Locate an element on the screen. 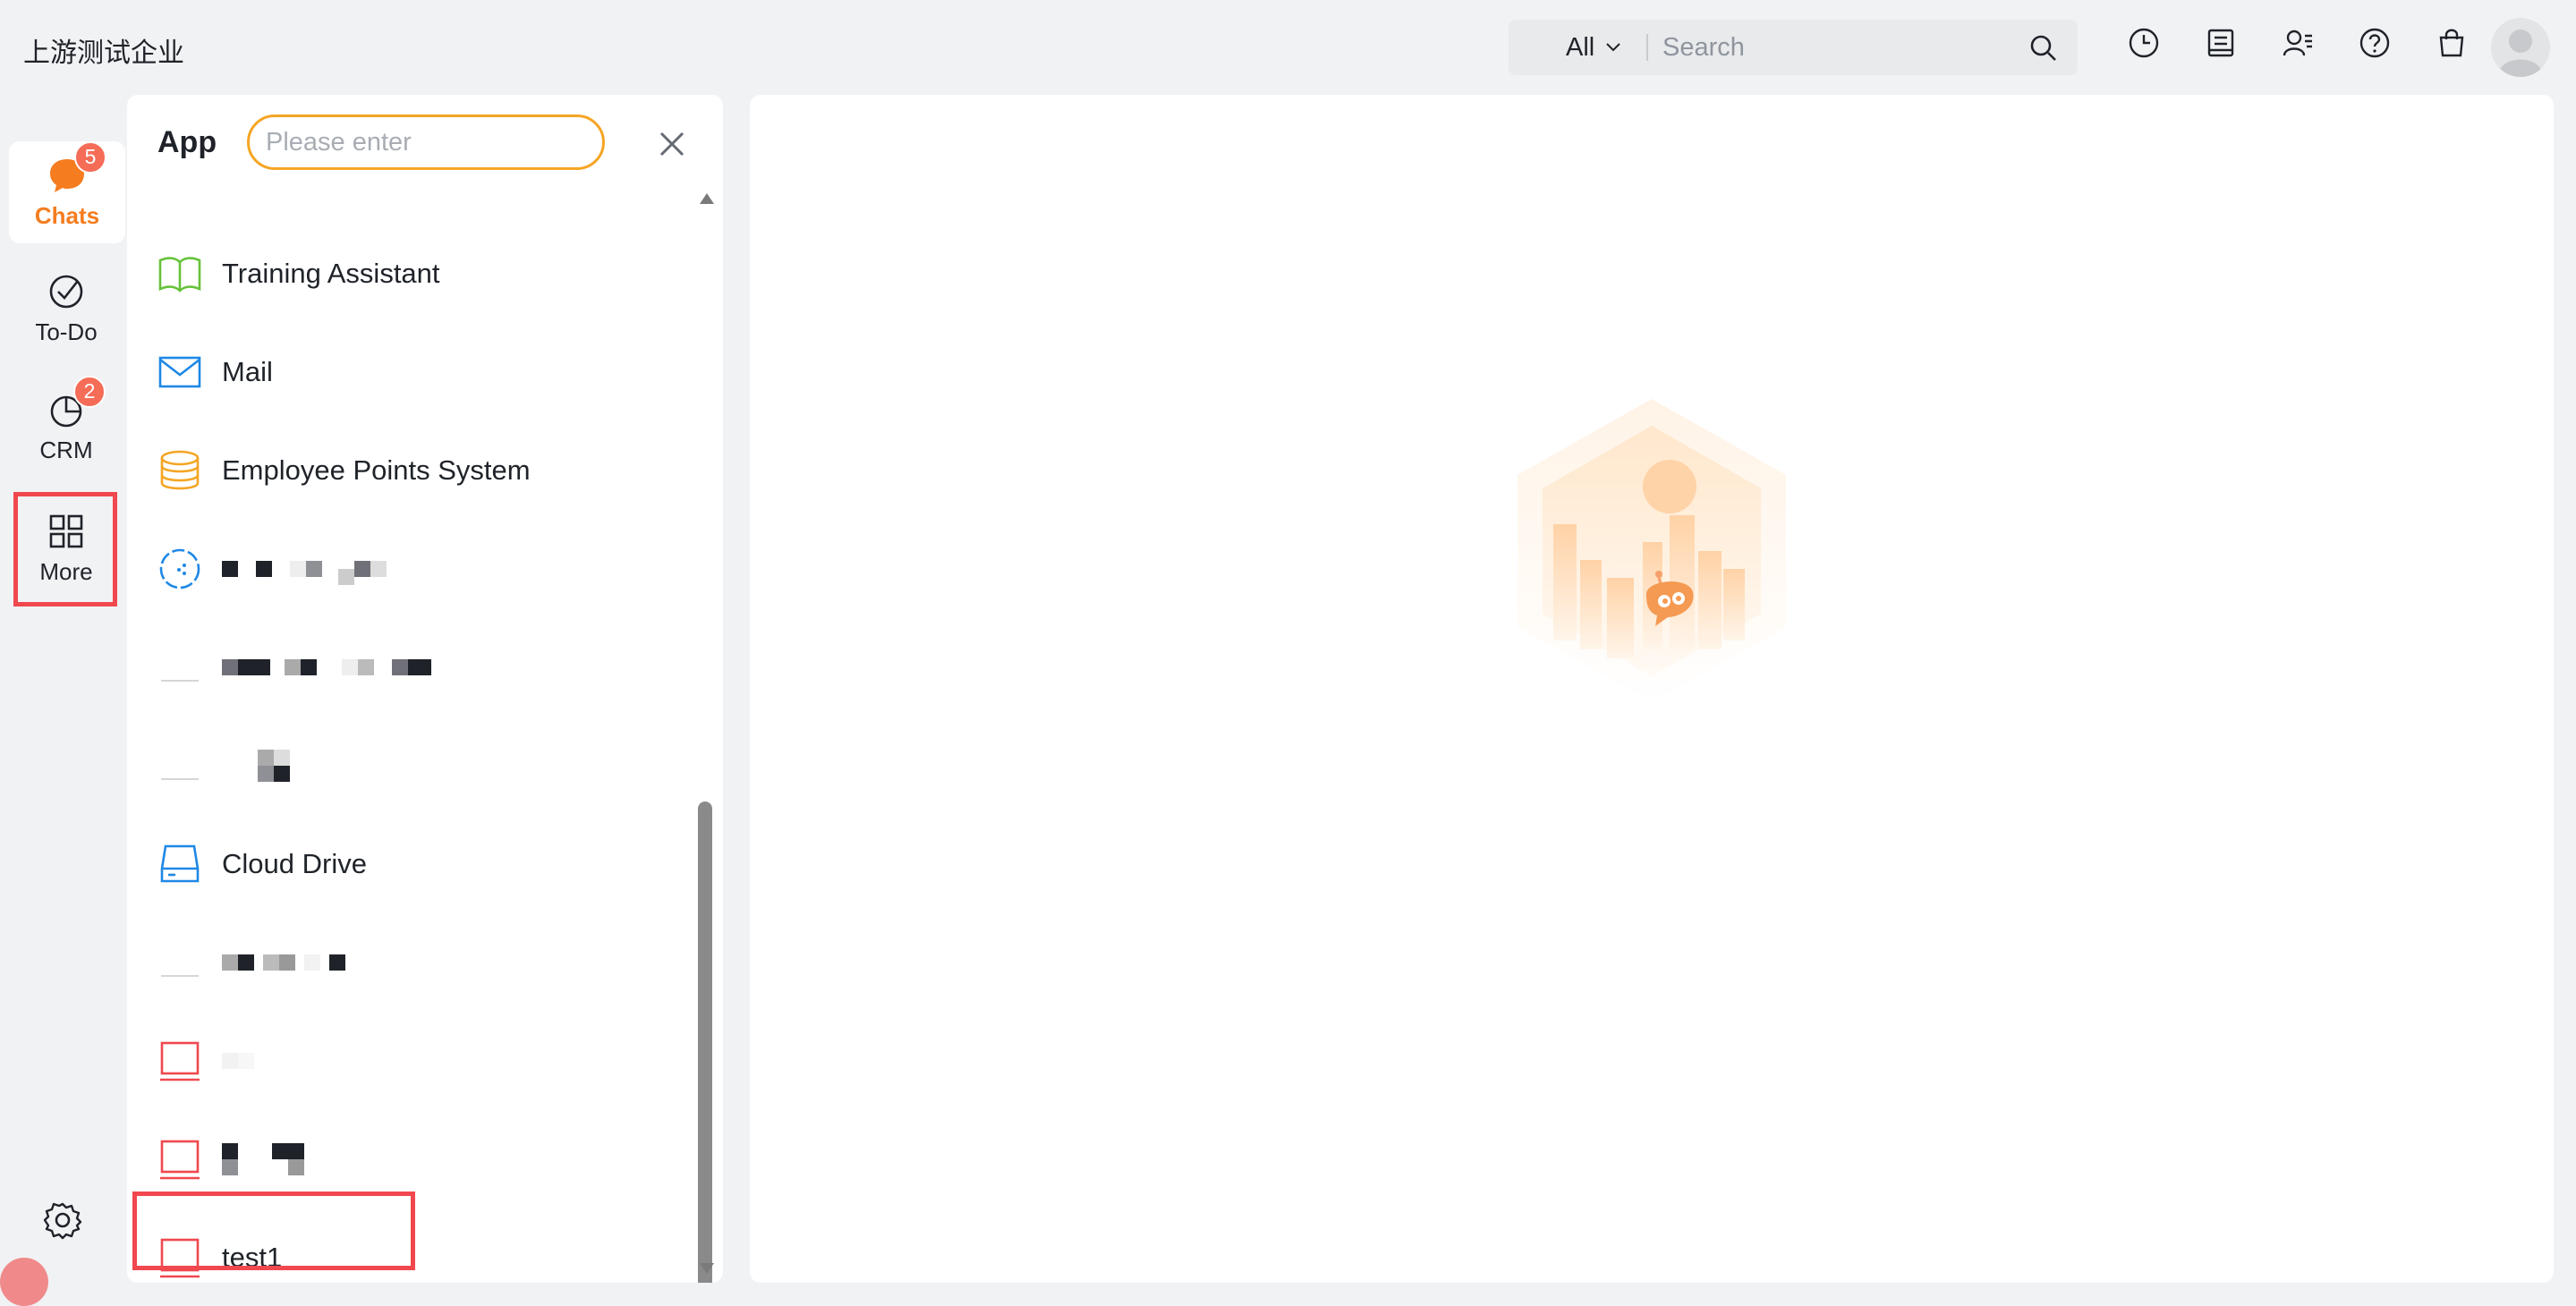  user-placeholder-icon is located at coordinates (2520, 54).